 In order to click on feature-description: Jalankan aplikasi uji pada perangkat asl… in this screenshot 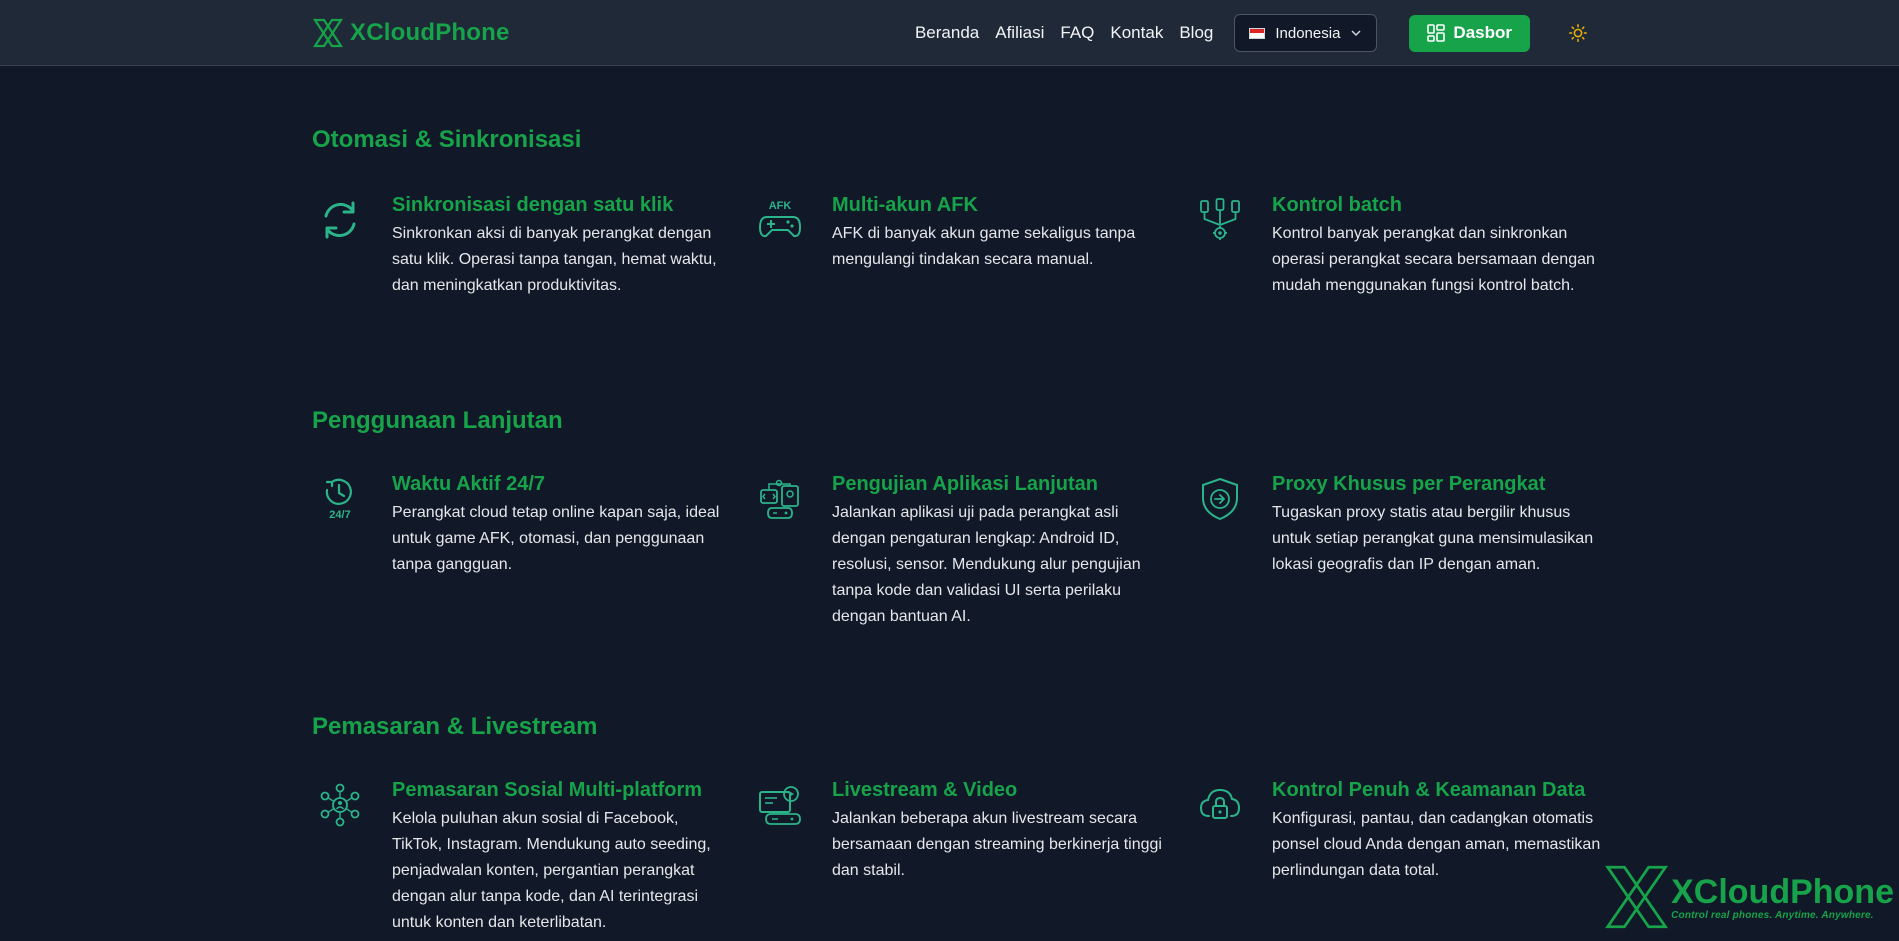, I will do `click(986, 564)`.